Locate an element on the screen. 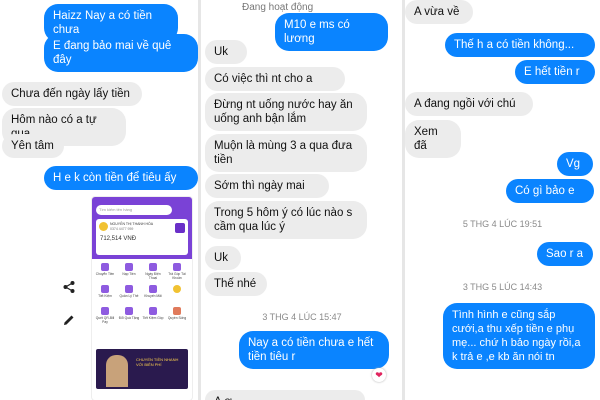 This screenshot has height=400, width=600. timestamp: 5 THG 4 LÚC 19:51 is located at coordinates (502, 224).